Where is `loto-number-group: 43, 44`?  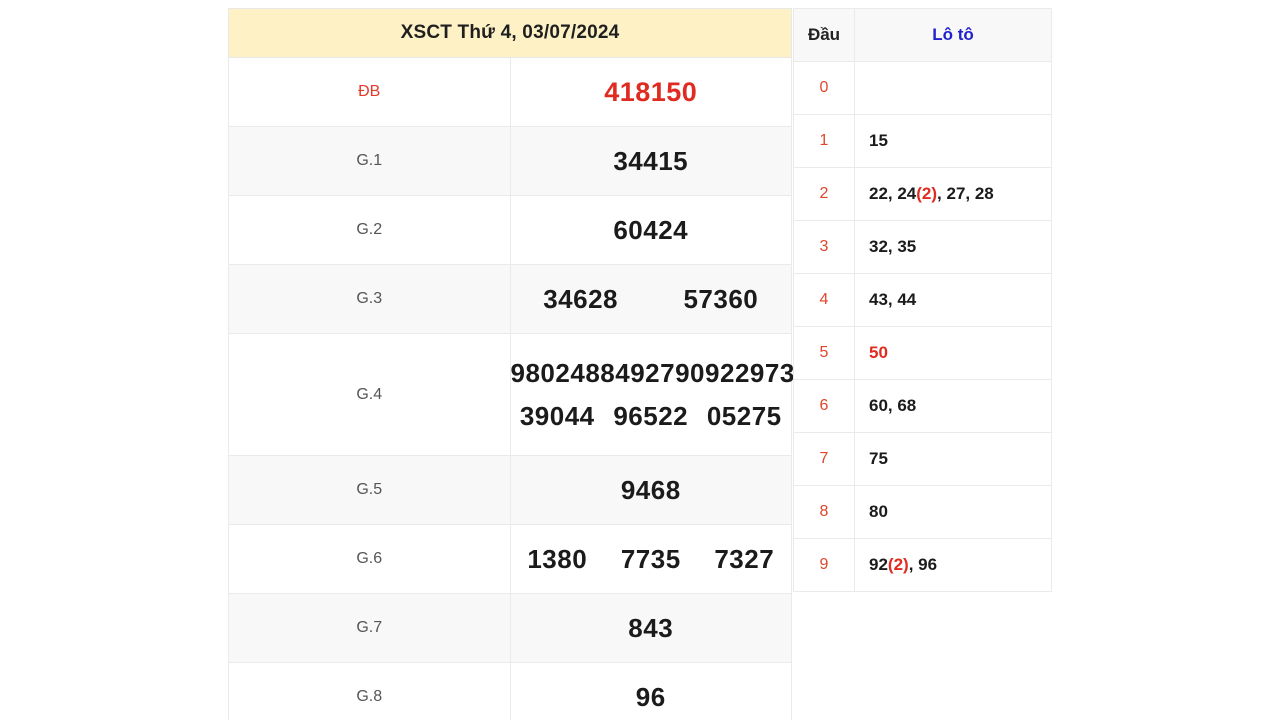
loto-number-group: 43, 44 is located at coordinates (893, 299).